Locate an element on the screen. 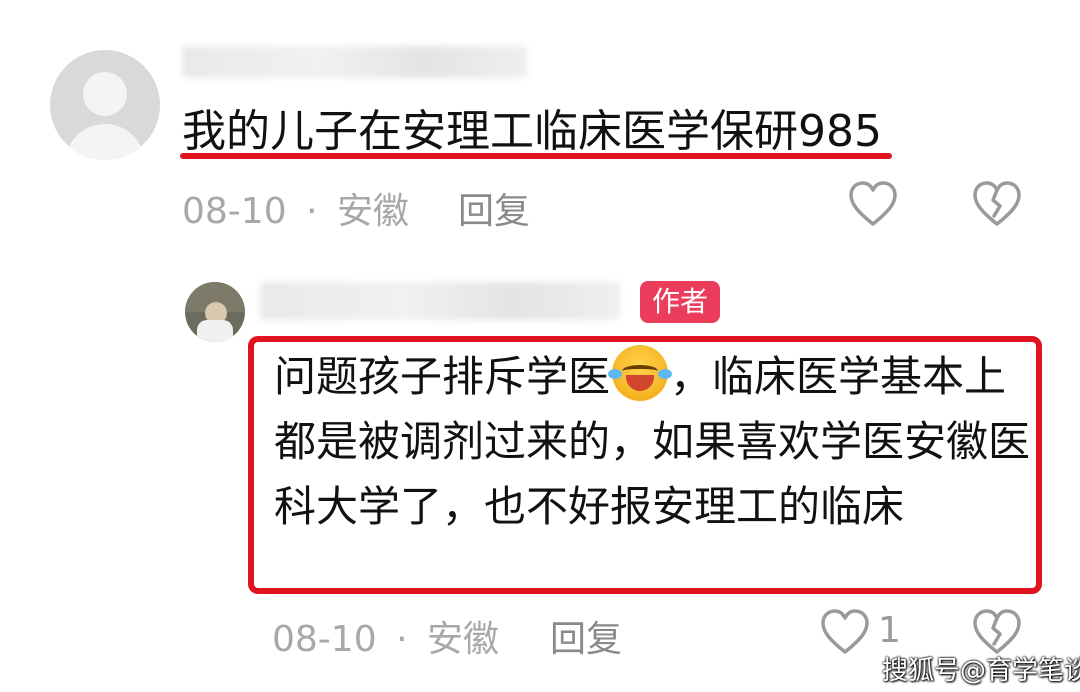 The image size is (1080, 692). comment-text: 我的儿子在安理工临床医学保研985 is located at coordinates (532, 131).